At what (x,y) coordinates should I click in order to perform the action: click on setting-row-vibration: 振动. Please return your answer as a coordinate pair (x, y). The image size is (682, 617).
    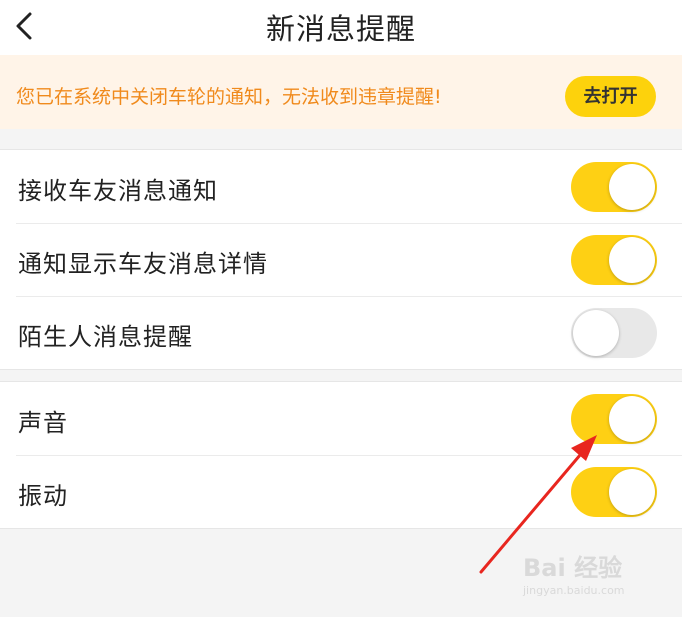
    Looking at the image, I should click on (341, 491).